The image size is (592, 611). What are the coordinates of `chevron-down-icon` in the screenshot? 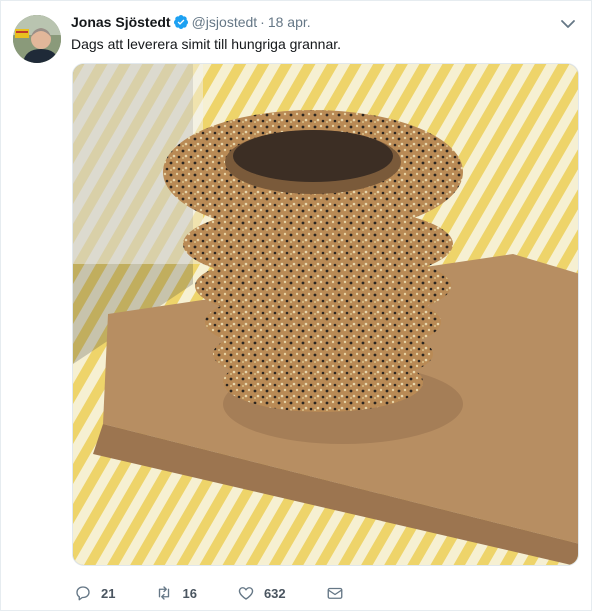 It's located at (568, 24).